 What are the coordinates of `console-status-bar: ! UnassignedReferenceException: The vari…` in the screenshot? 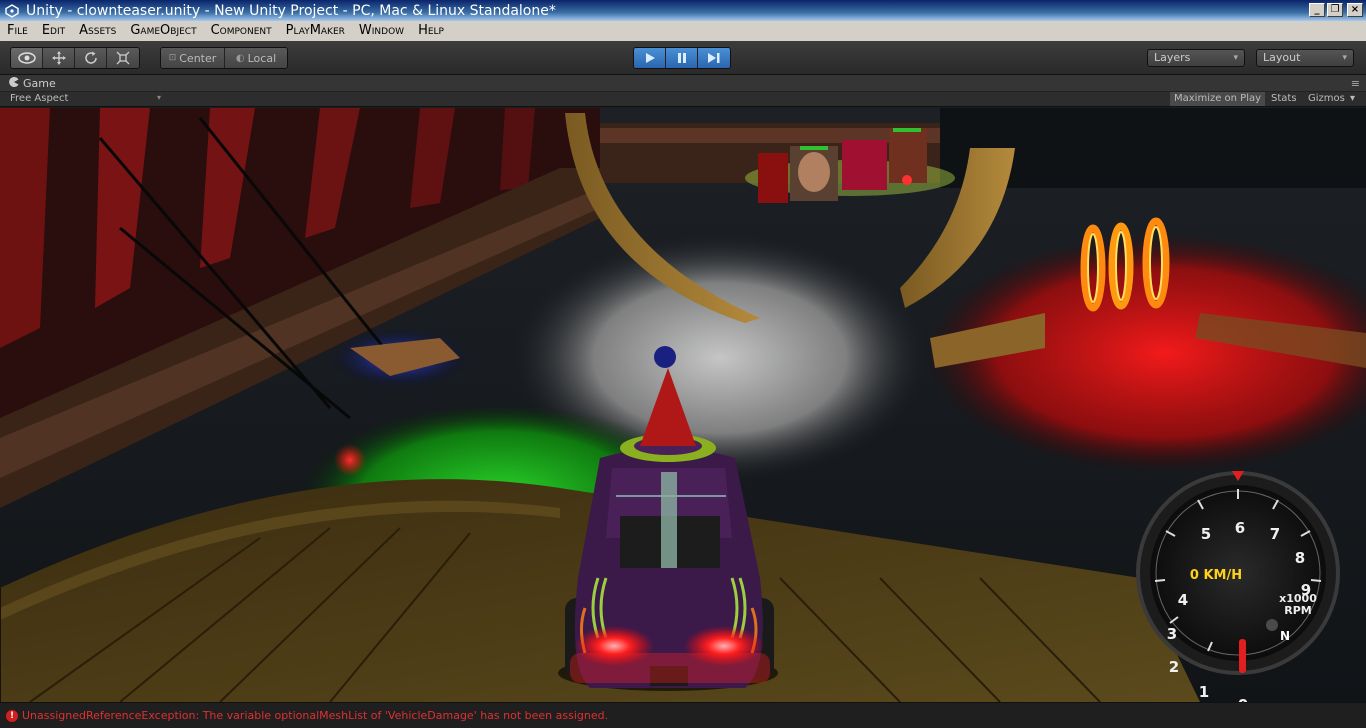 It's located at (683, 715).